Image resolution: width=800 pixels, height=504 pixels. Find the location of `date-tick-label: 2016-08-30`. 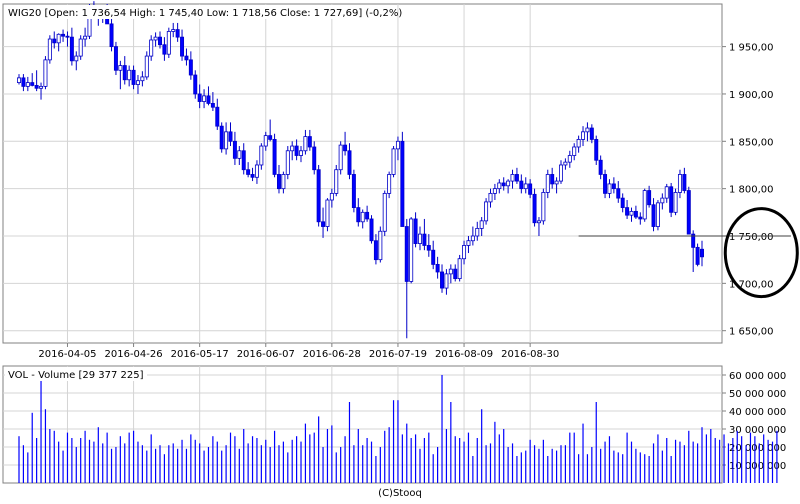

date-tick-label: 2016-08-30 is located at coordinates (530, 354).